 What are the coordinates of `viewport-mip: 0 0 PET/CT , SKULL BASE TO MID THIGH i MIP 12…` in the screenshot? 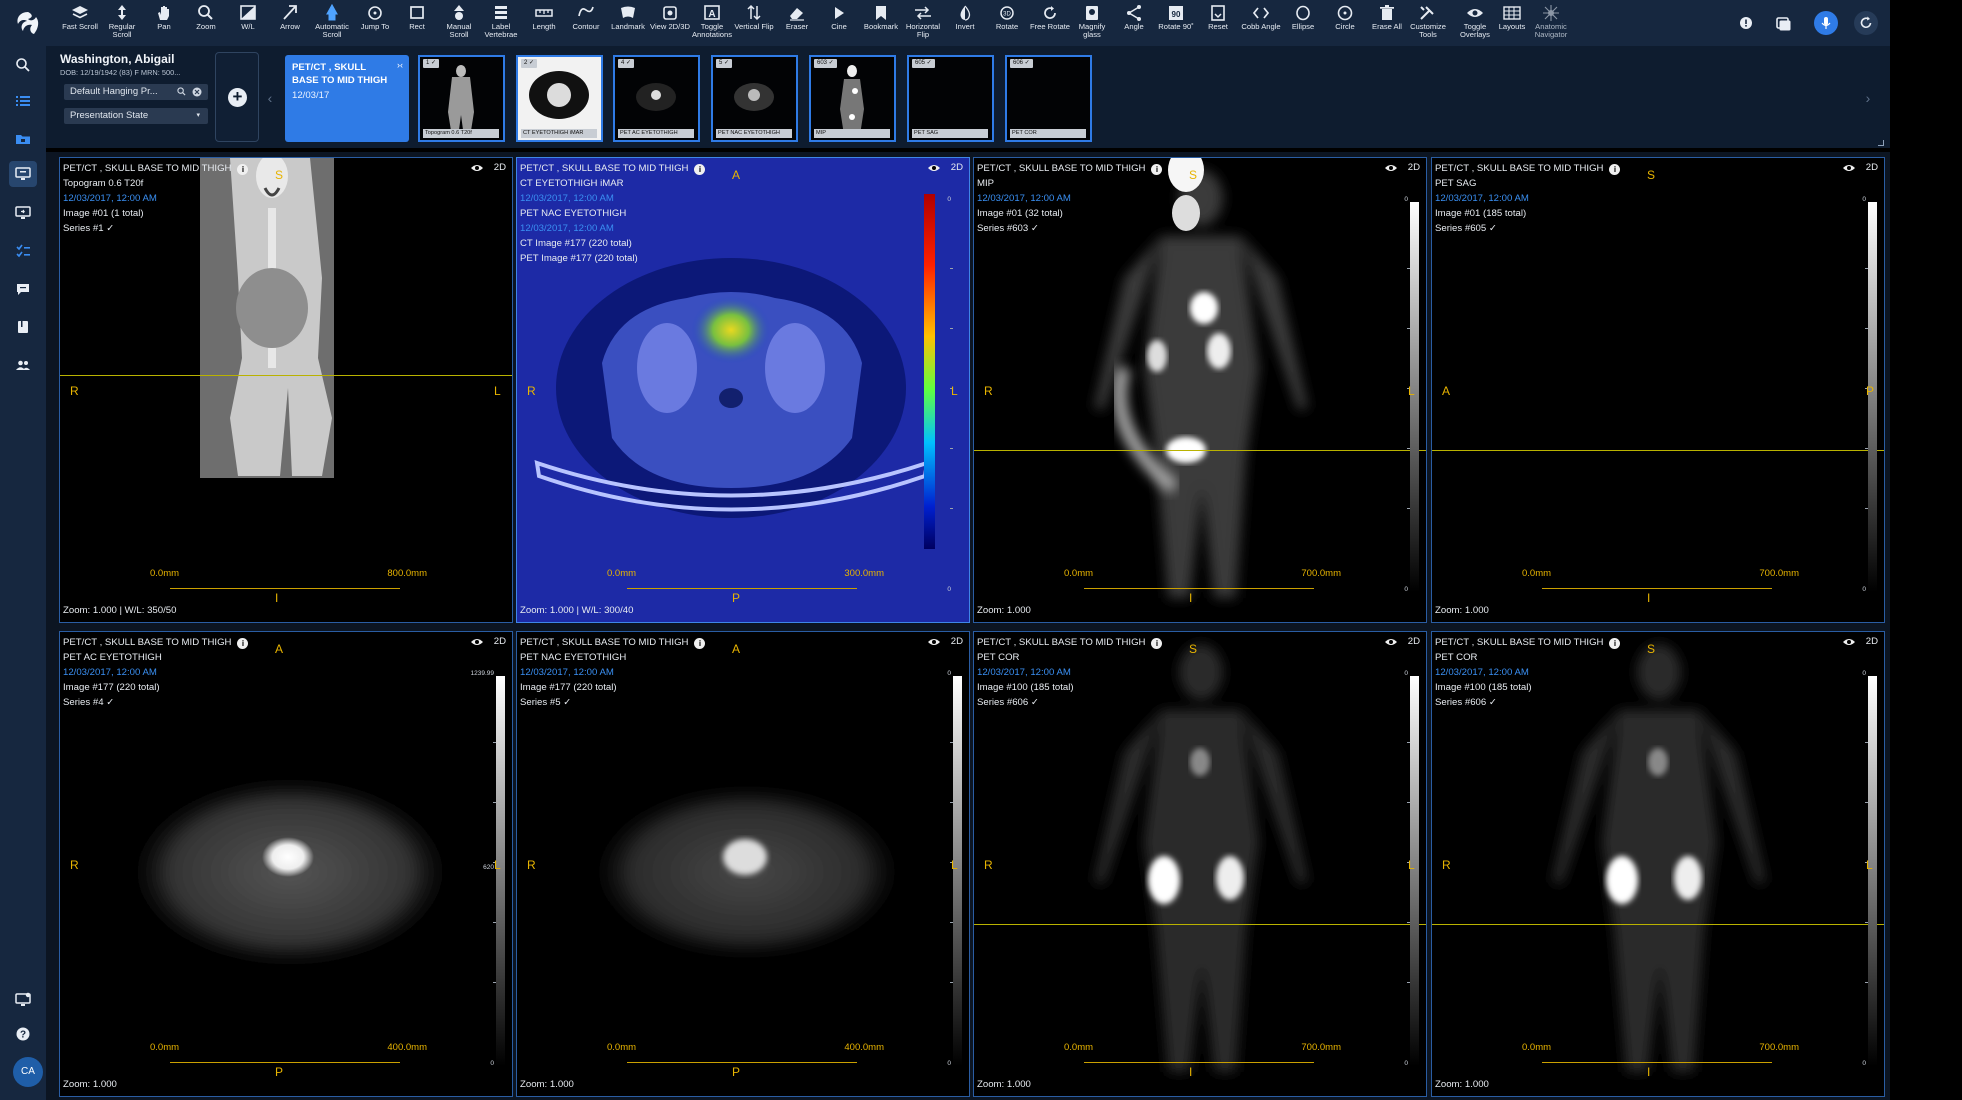 It's located at (1200, 390).